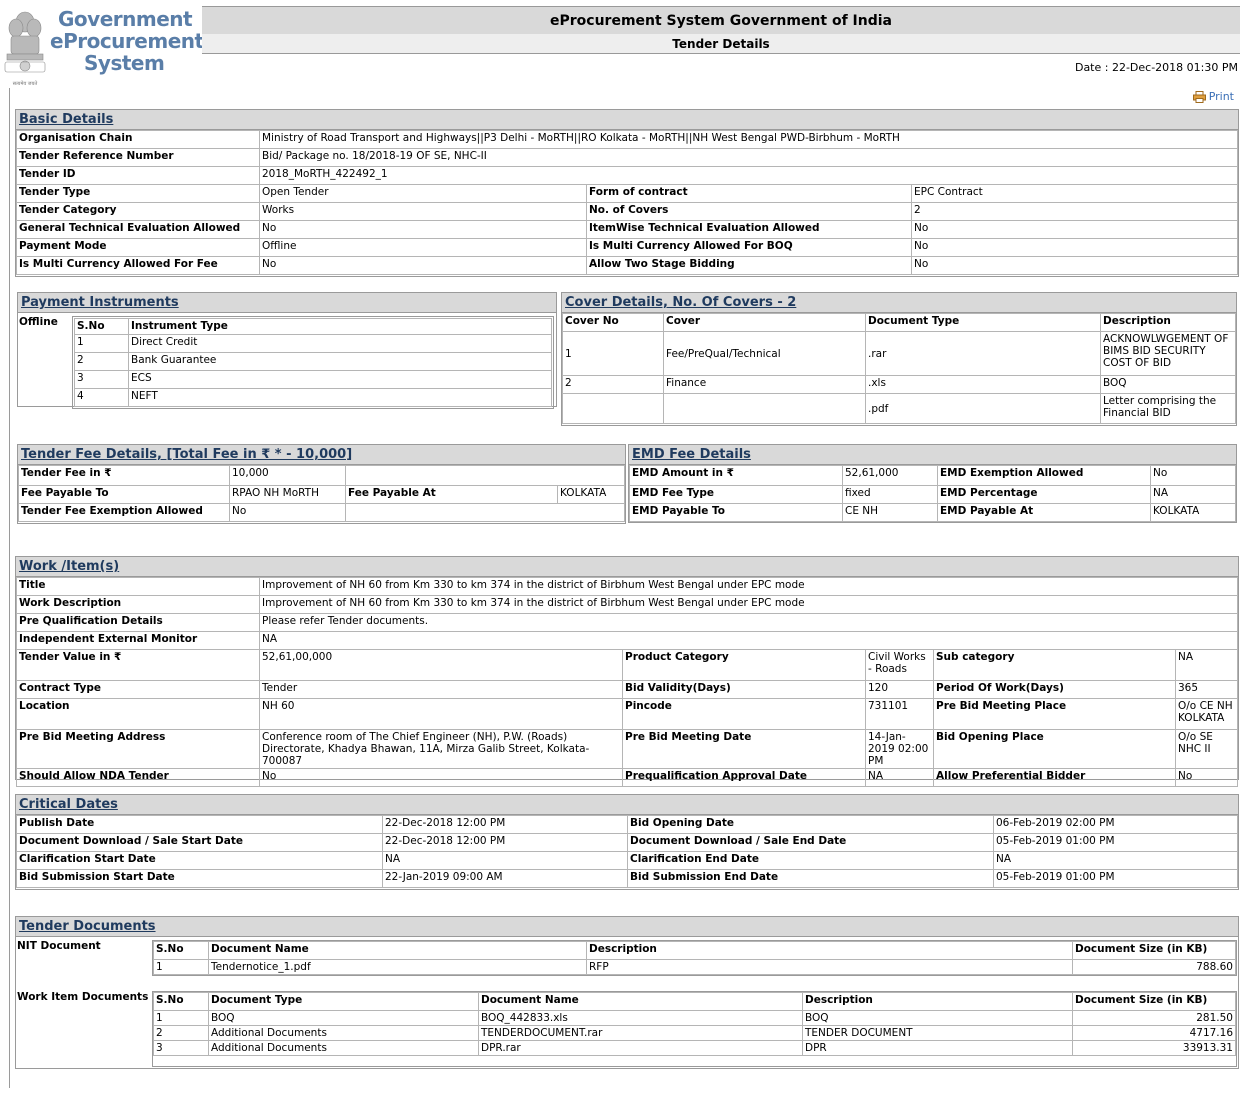 This screenshot has width=1242, height=1094. I want to click on instrument-row: 4 NEFT, so click(313, 397).